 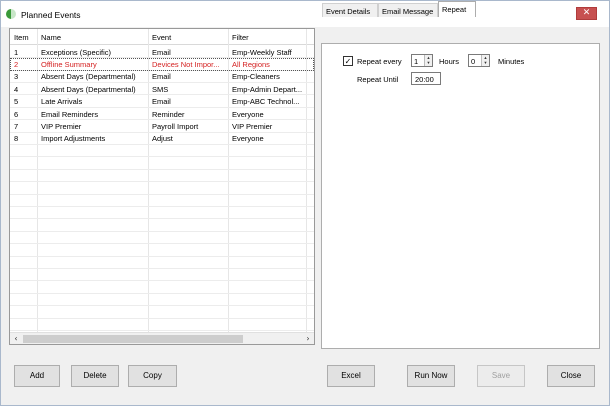 What do you see at coordinates (251, 64) in the screenshot?
I see `cell-filter: All Regions` at bounding box center [251, 64].